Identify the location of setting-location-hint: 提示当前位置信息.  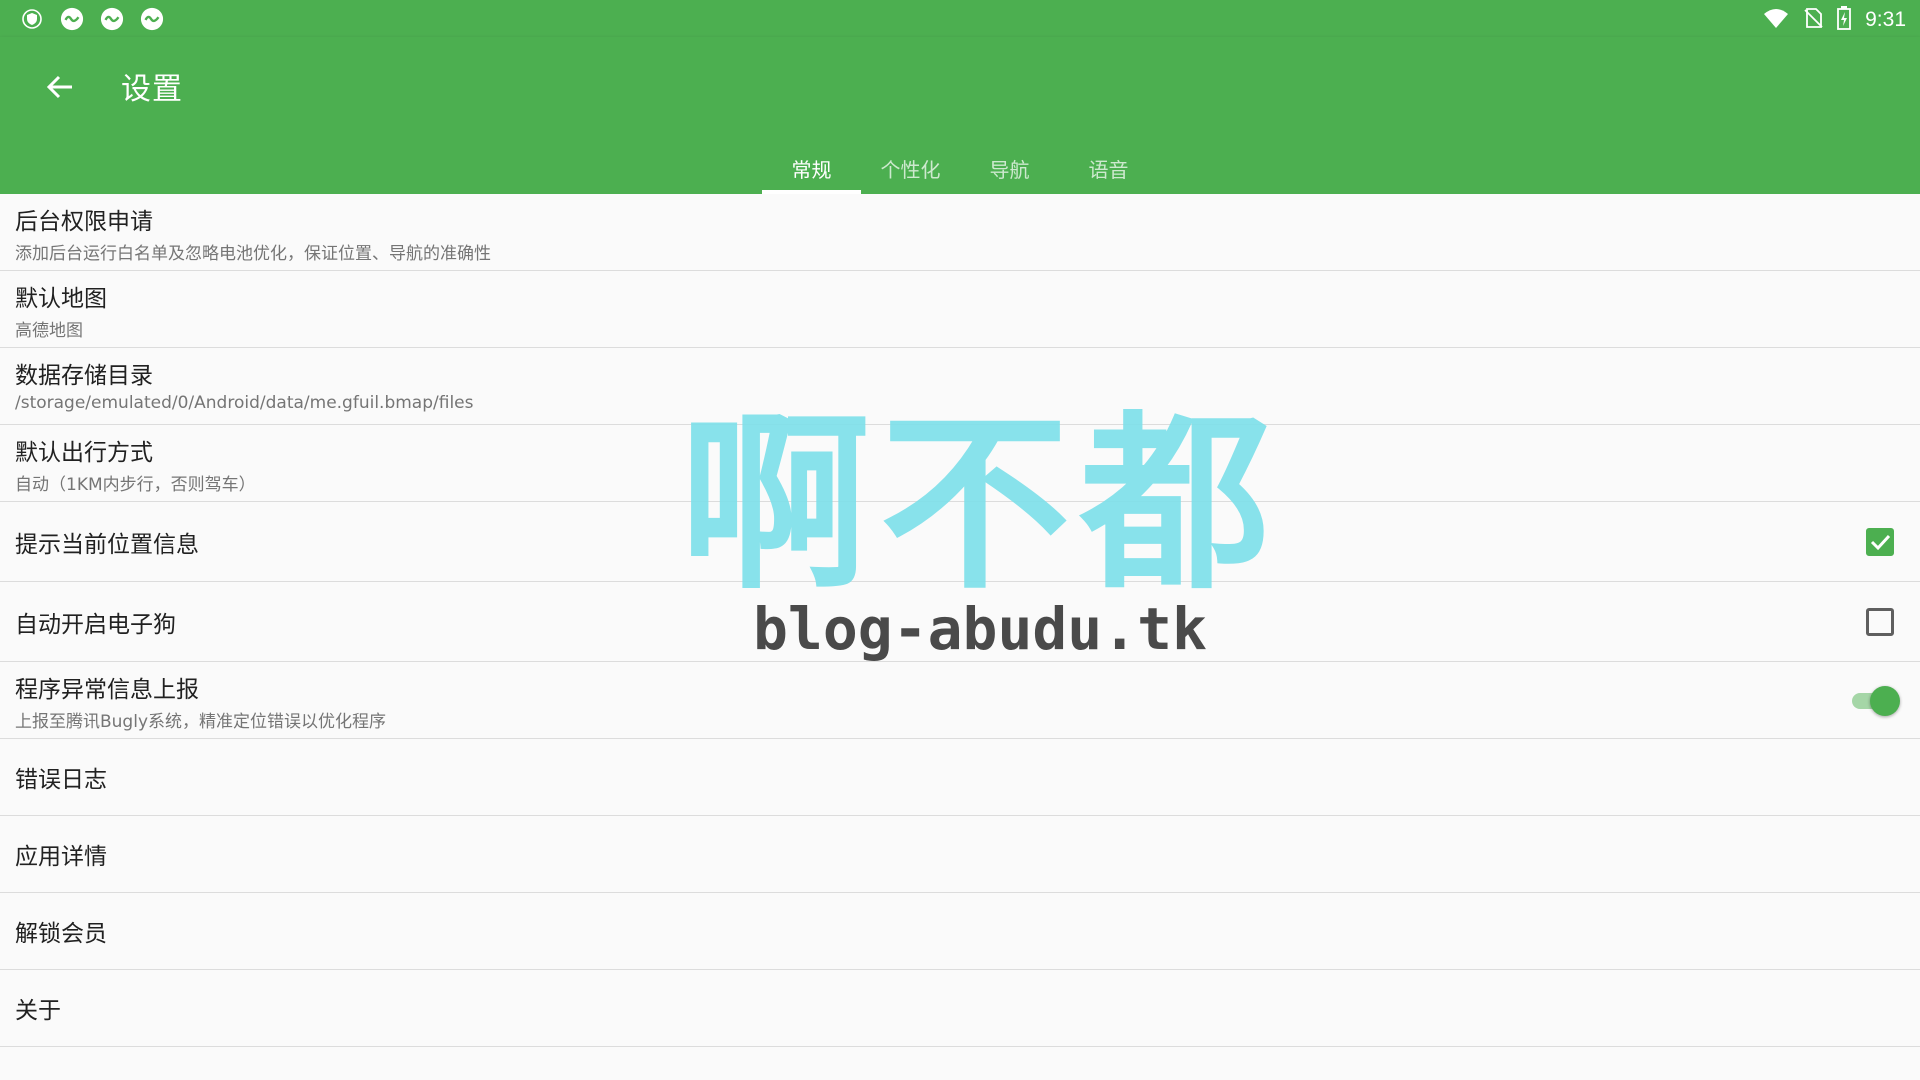
(960, 542).